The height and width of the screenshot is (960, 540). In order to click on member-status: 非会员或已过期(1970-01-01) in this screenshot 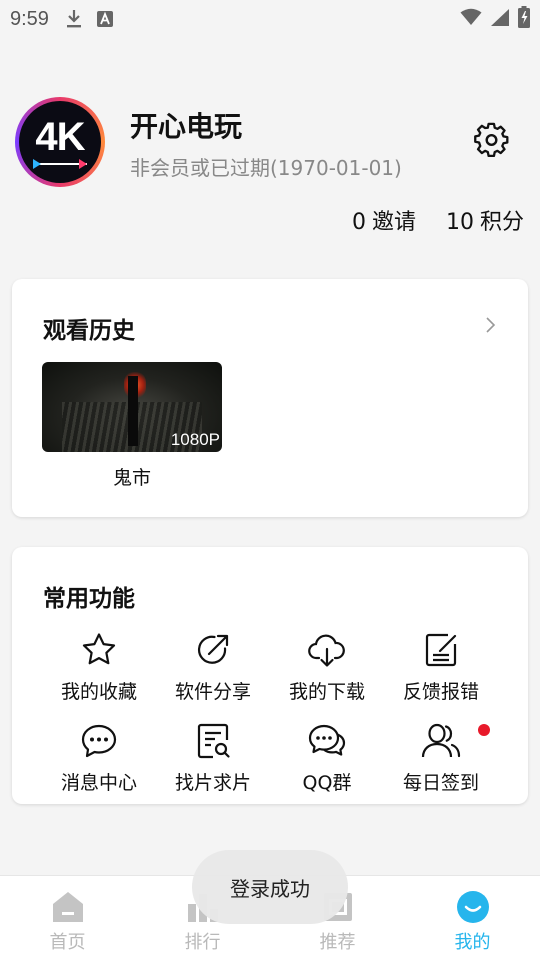, I will do `click(266, 168)`.